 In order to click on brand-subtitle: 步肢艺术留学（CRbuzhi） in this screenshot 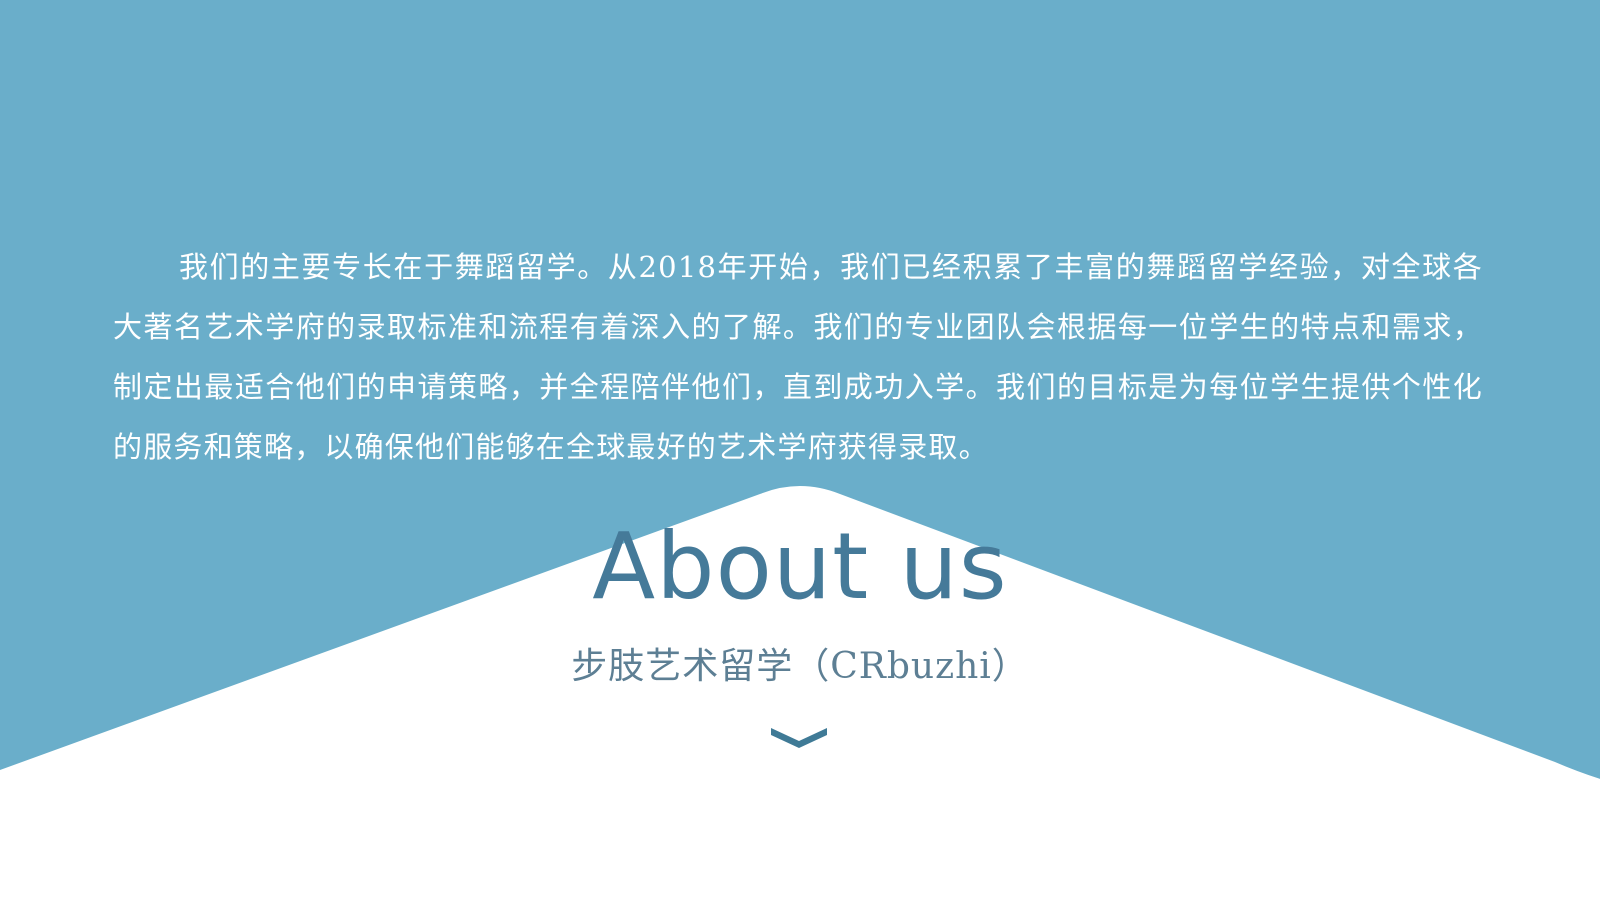, I will do `click(800, 666)`.